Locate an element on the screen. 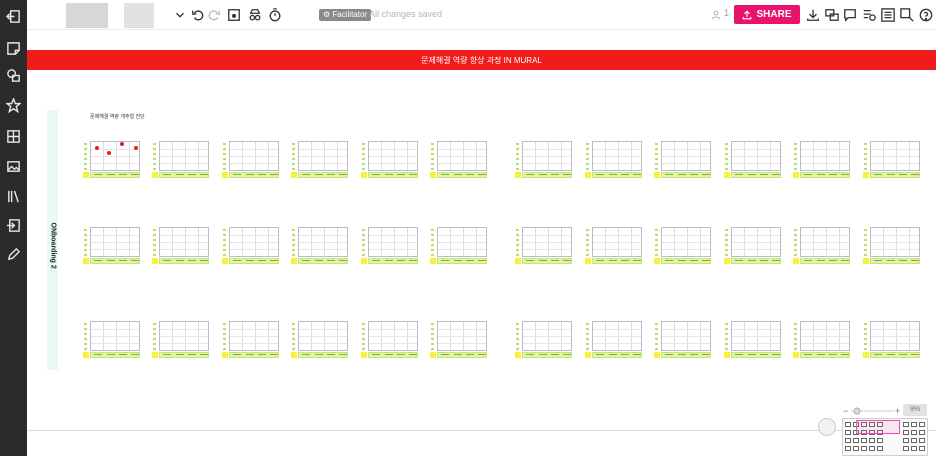 This screenshot has height=456, width=936. minimap-viewport is located at coordinates (878, 427).